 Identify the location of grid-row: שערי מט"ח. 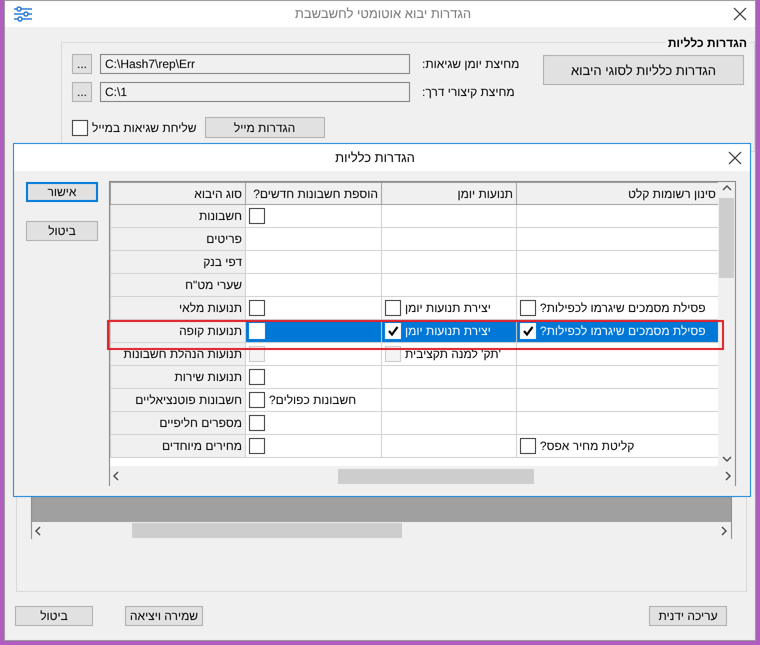
(414, 285).